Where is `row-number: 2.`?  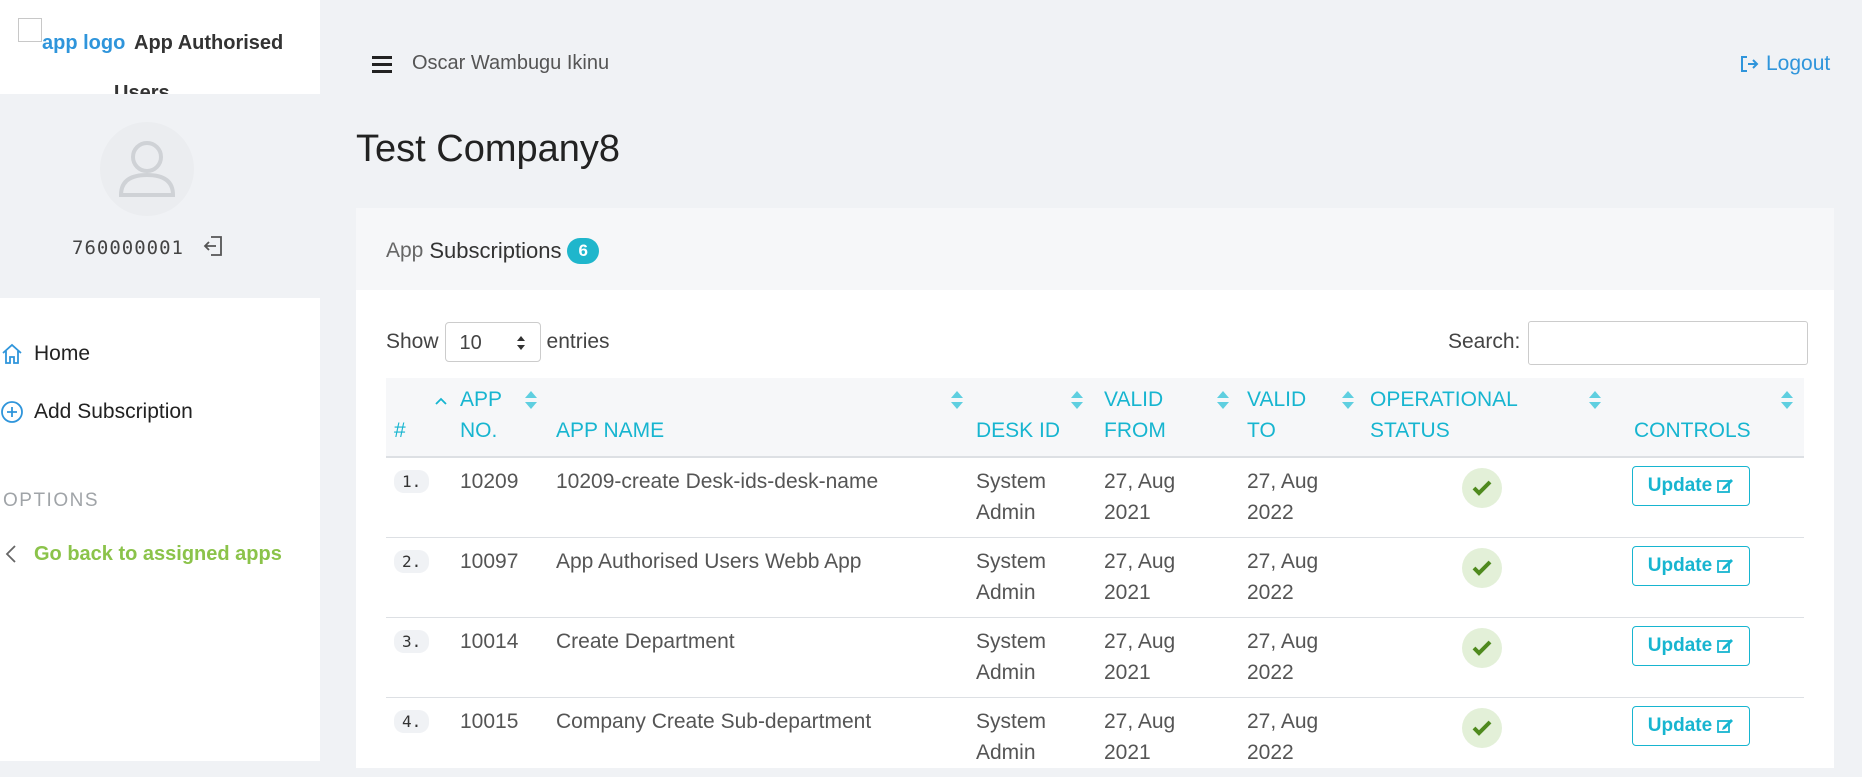 row-number: 2. is located at coordinates (412, 561).